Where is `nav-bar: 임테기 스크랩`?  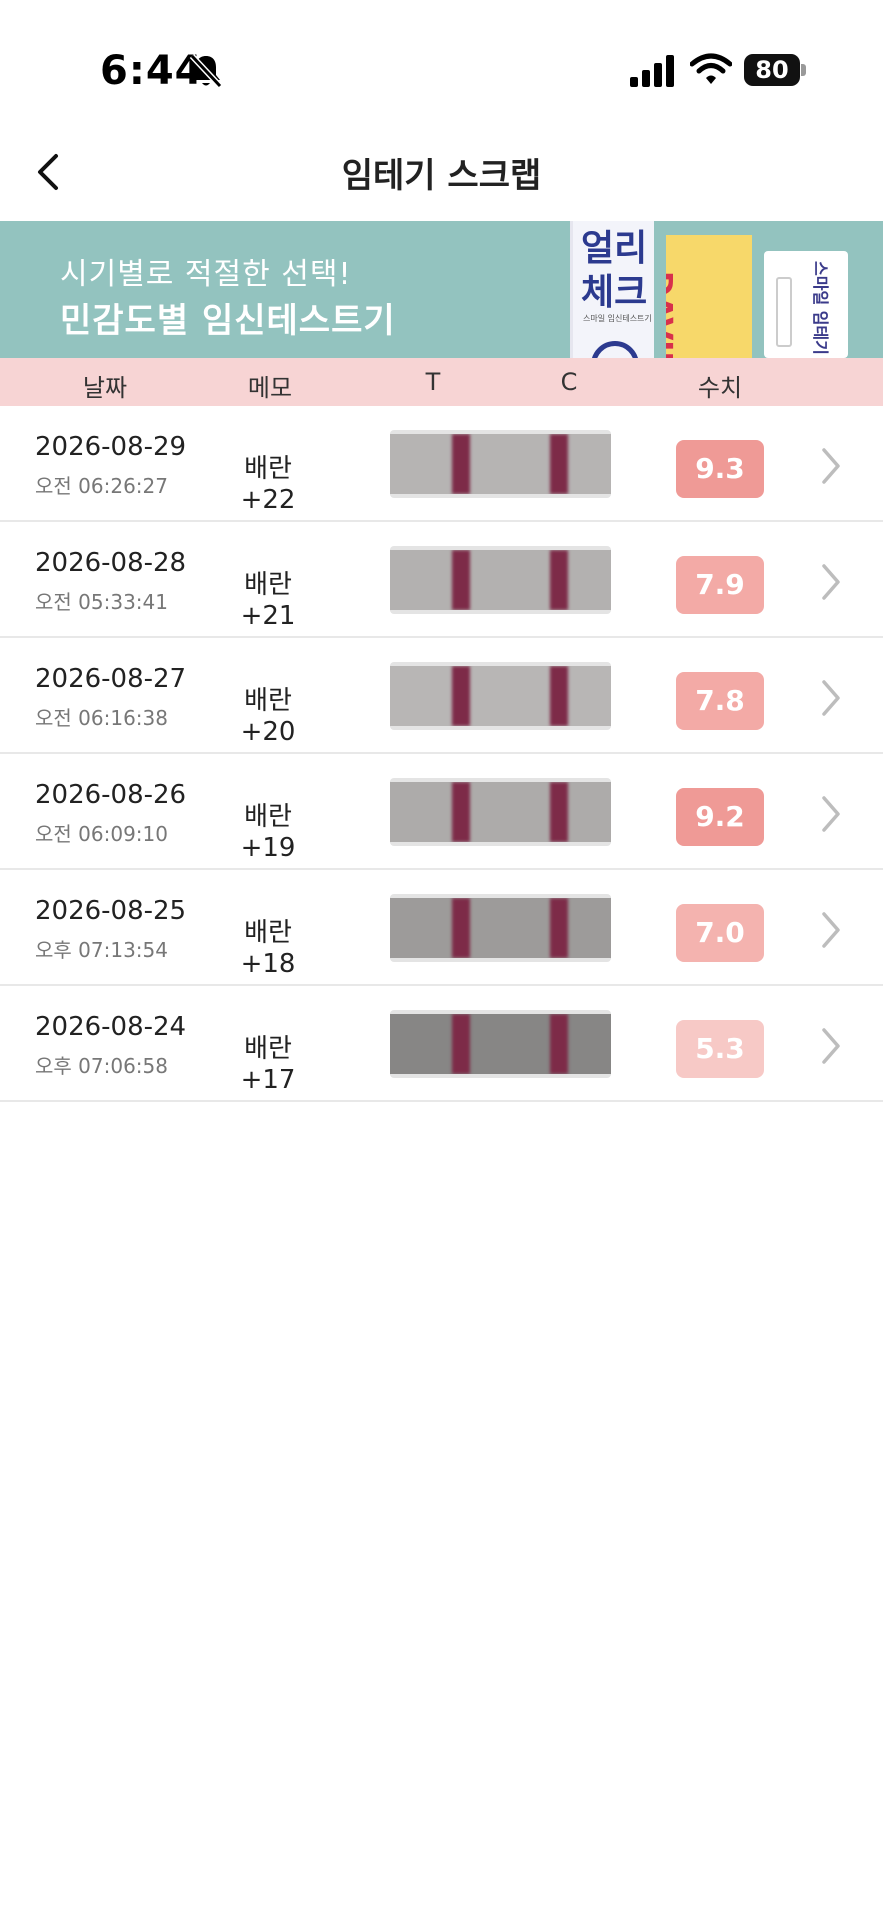
nav-bar: 임테기 스크랩 is located at coordinates (441, 170).